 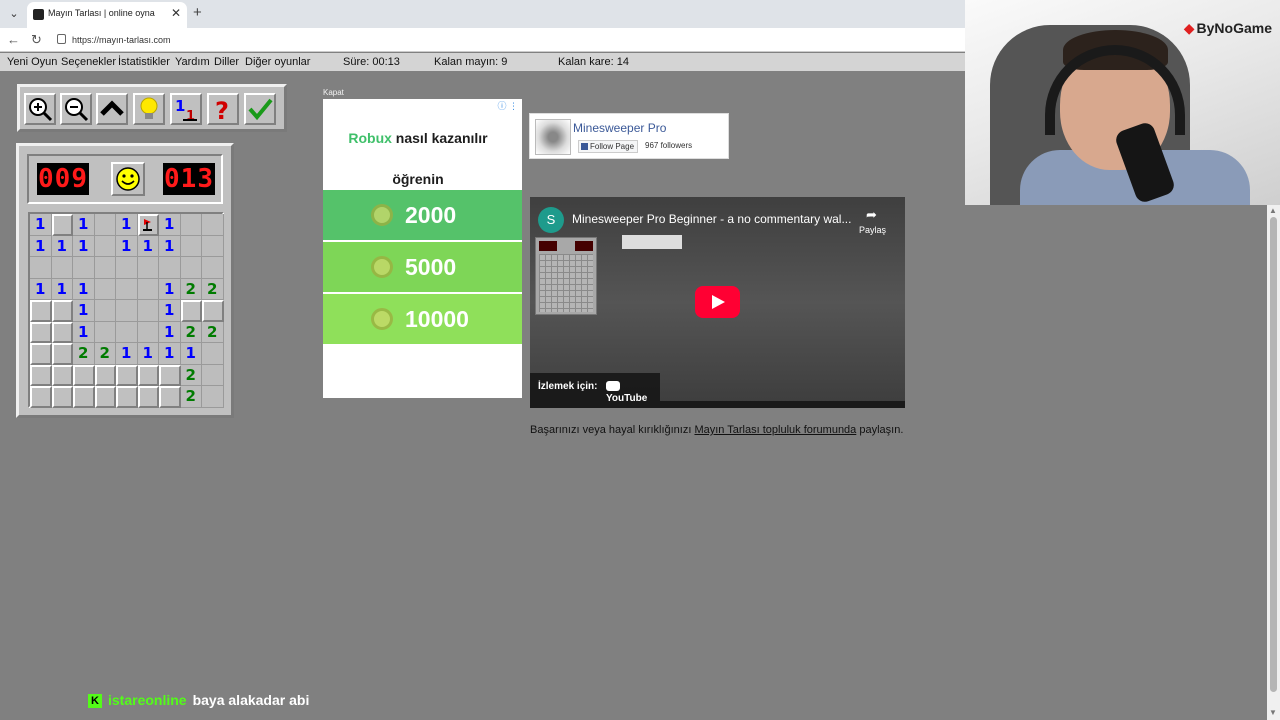 What do you see at coordinates (223, 109) in the screenshot?
I see `help-button: ?` at bounding box center [223, 109].